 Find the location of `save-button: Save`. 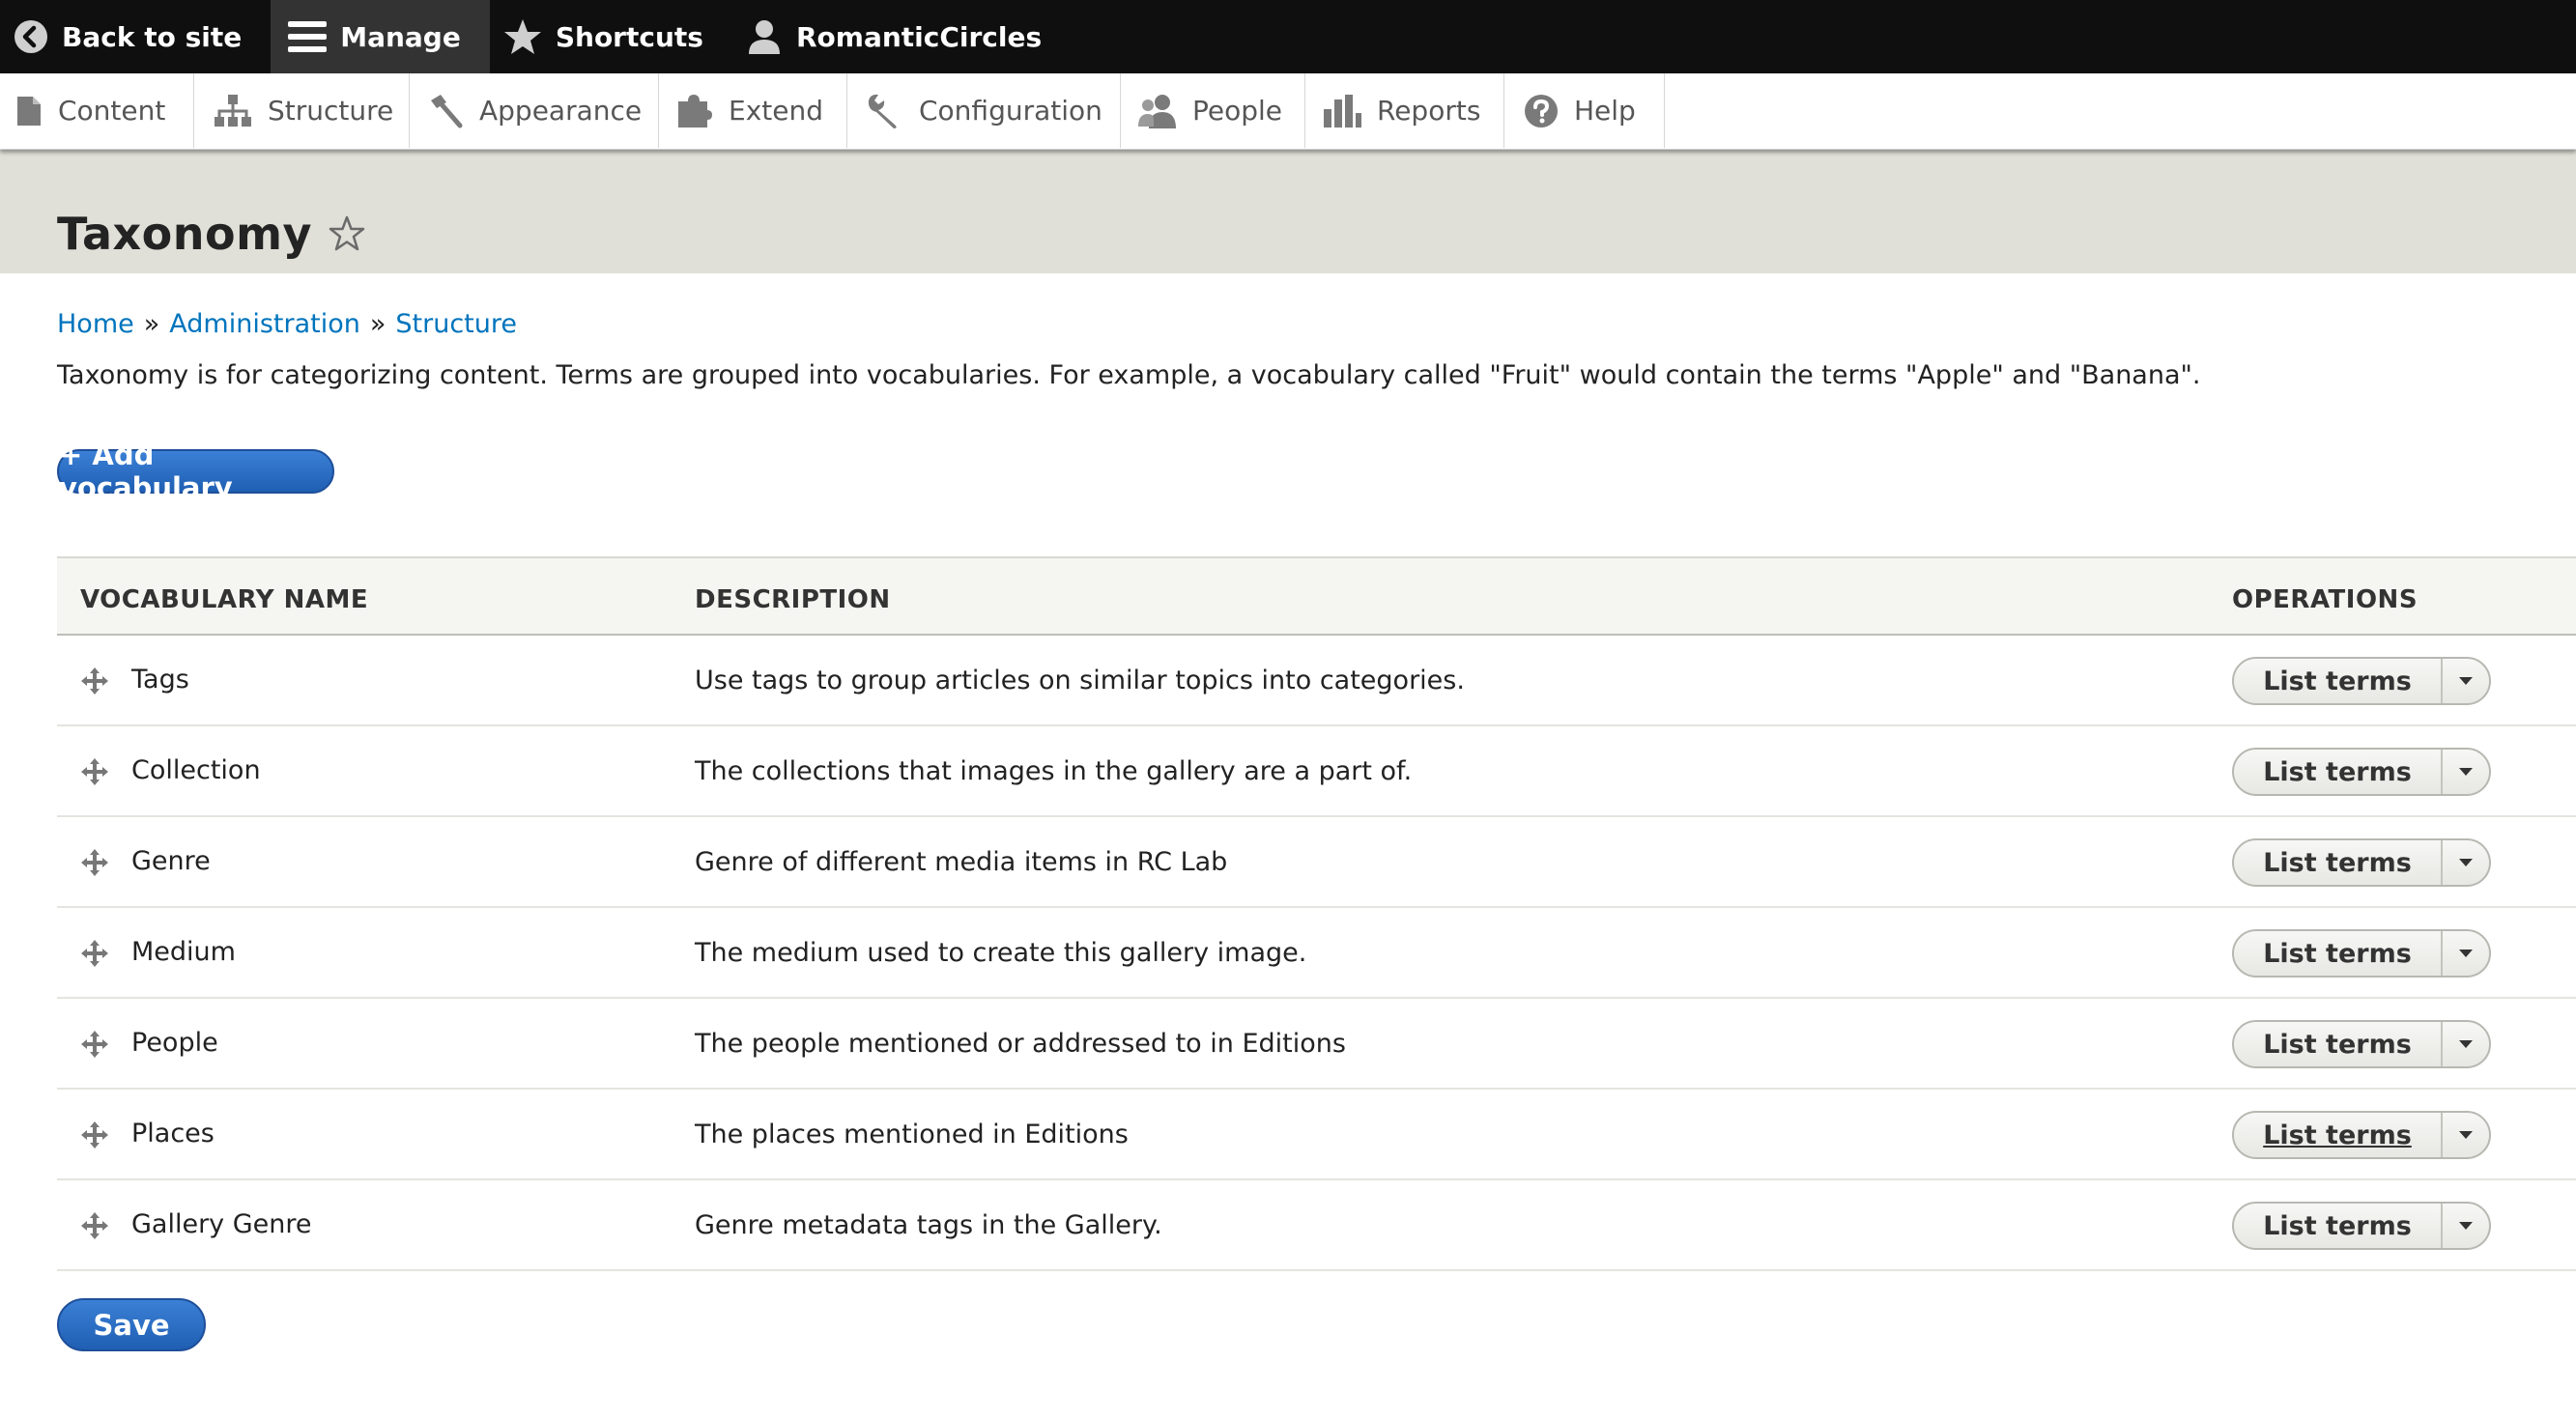

save-button: Save is located at coordinates (132, 1324).